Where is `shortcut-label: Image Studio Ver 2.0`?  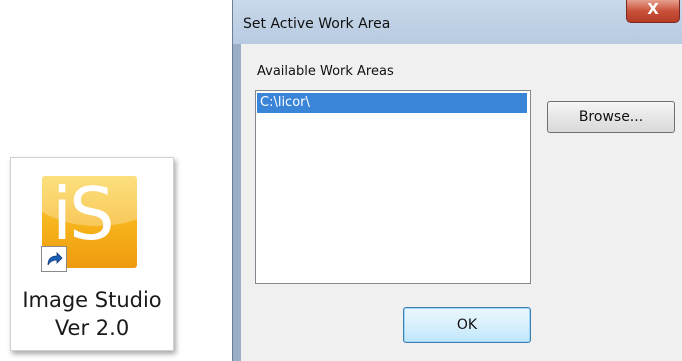
shortcut-label: Image Studio Ver 2.0 is located at coordinates (92, 314).